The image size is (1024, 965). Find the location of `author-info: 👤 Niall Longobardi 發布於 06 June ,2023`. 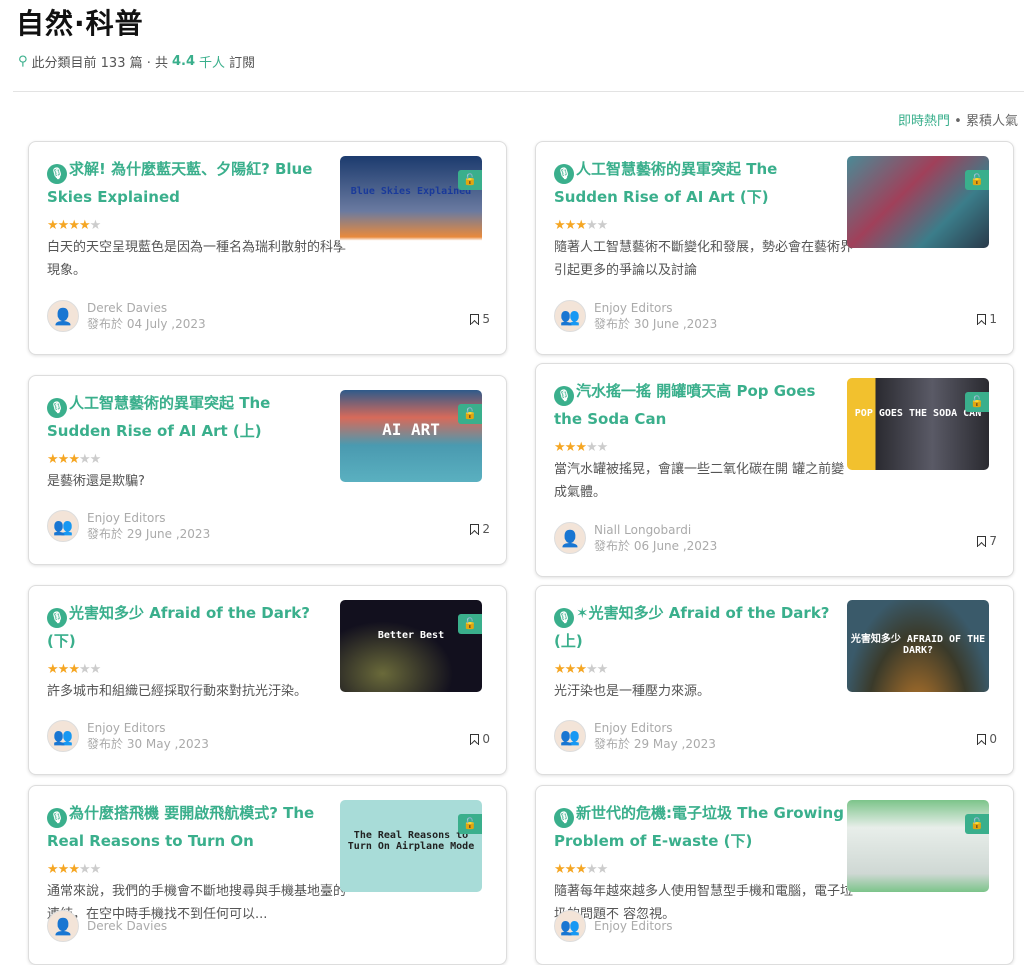

author-info: 👤 Niall Longobardi 發布於 06 June ,2023 is located at coordinates (635, 538).